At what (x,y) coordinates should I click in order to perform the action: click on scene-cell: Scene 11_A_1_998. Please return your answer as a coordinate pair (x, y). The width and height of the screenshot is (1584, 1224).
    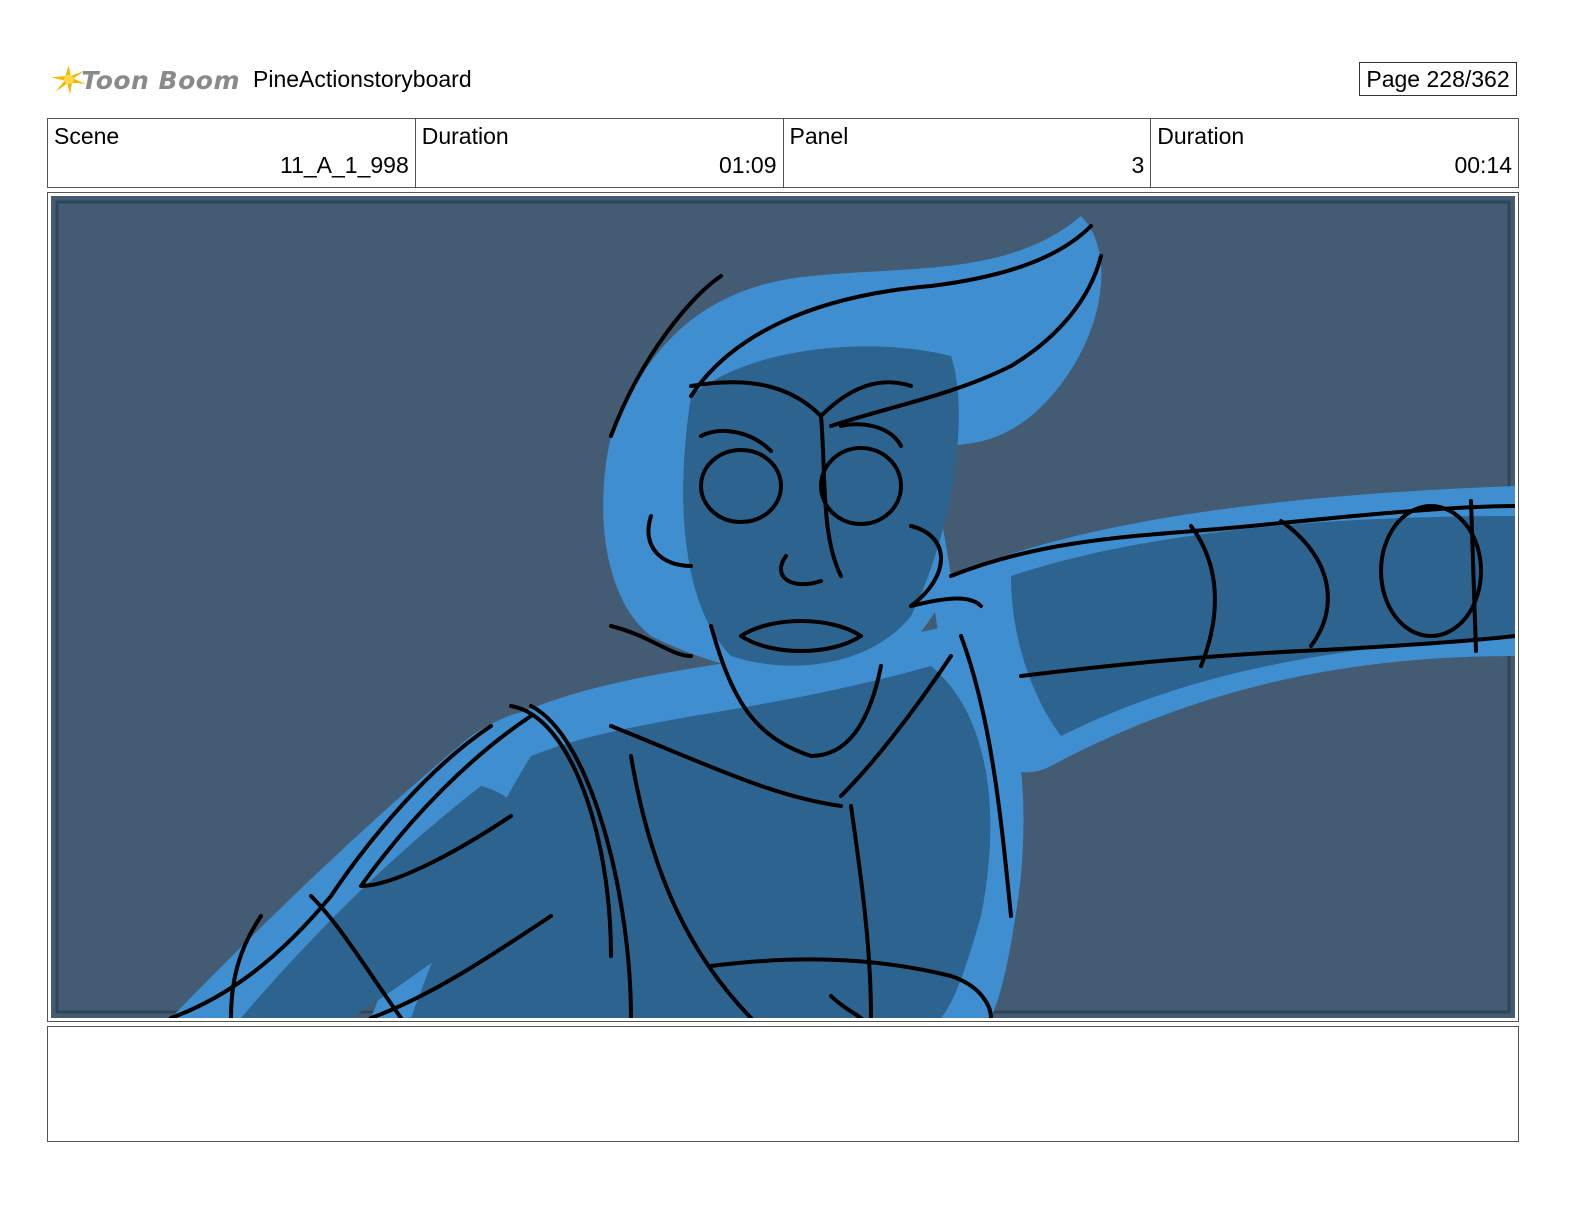
    Looking at the image, I should click on (232, 153).